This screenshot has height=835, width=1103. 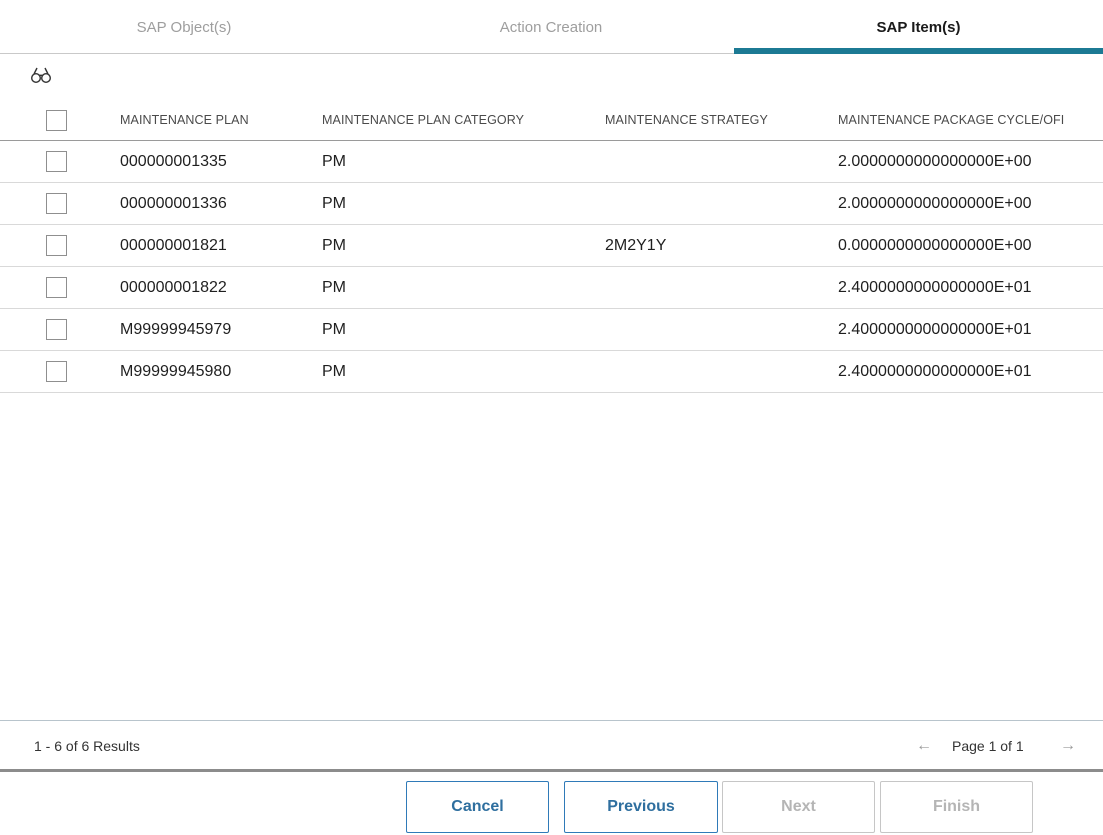 What do you see at coordinates (715, 120) in the screenshot?
I see `column-header-strategy: MAINTENANCE STRATEGY` at bounding box center [715, 120].